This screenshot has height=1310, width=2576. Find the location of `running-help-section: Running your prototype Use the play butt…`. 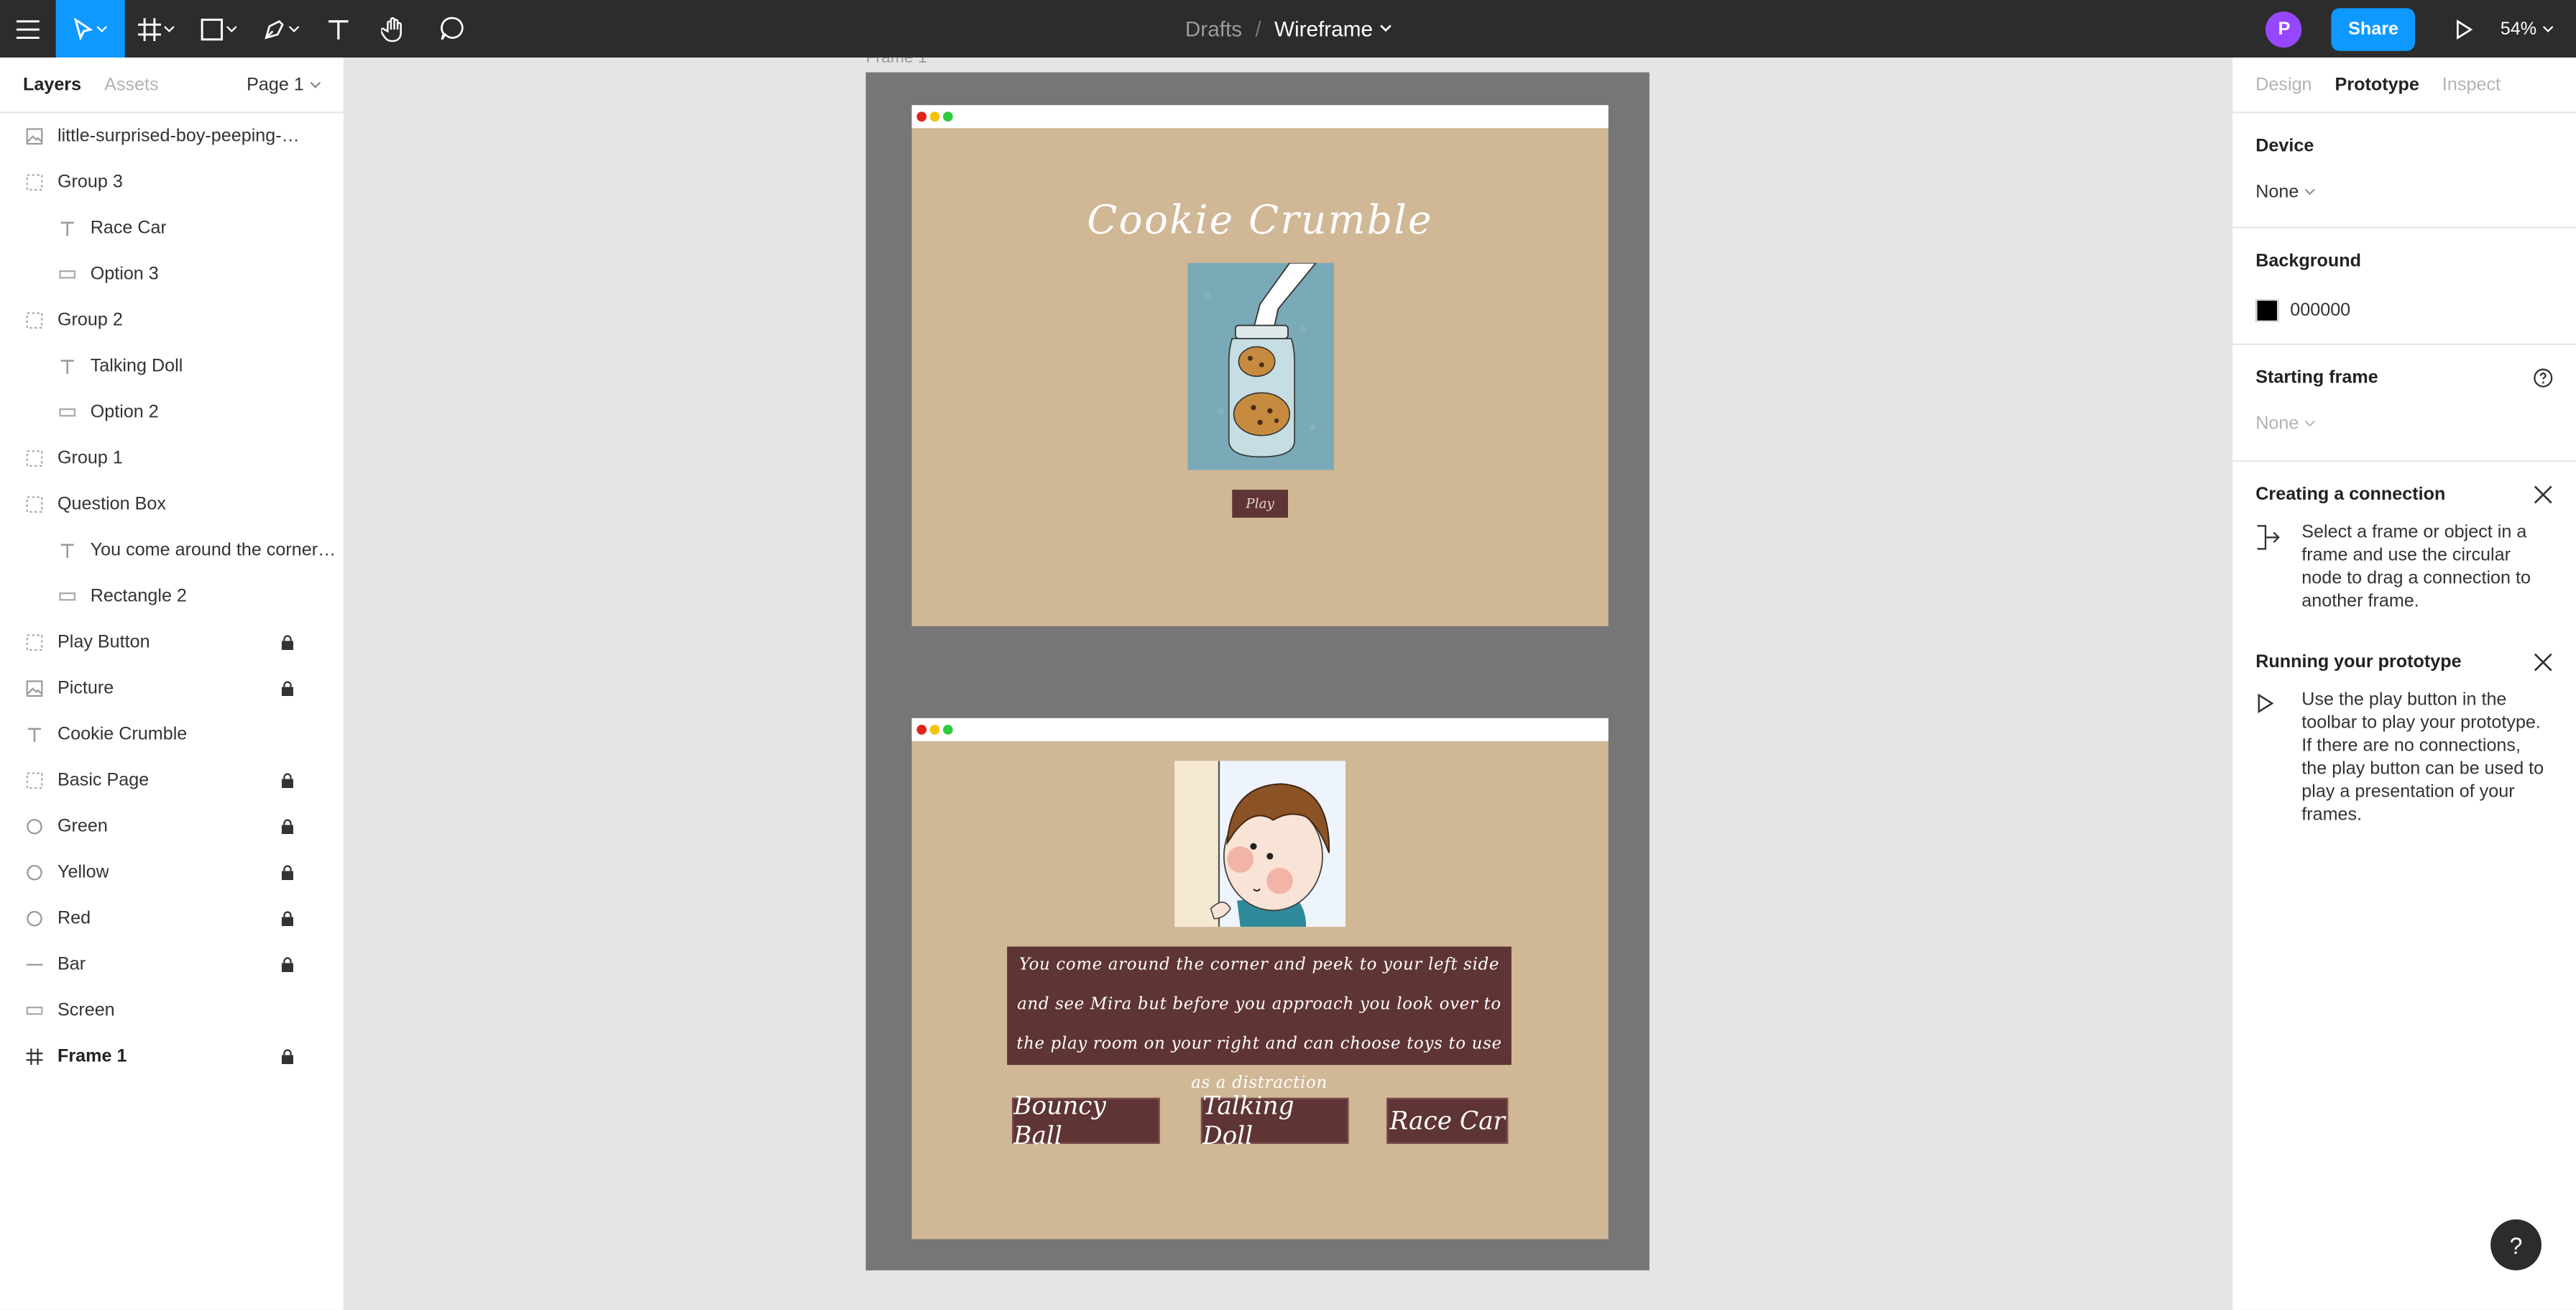

running-help-section: Running your prototype Use the play butt… is located at coordinates (2404, 743).